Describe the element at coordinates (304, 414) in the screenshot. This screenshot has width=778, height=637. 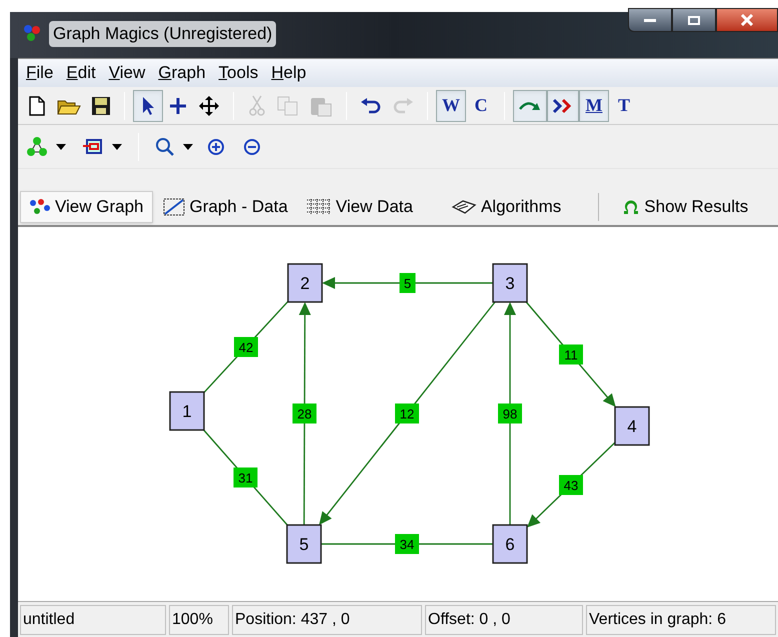
I see `weight-label: 28` at that location.